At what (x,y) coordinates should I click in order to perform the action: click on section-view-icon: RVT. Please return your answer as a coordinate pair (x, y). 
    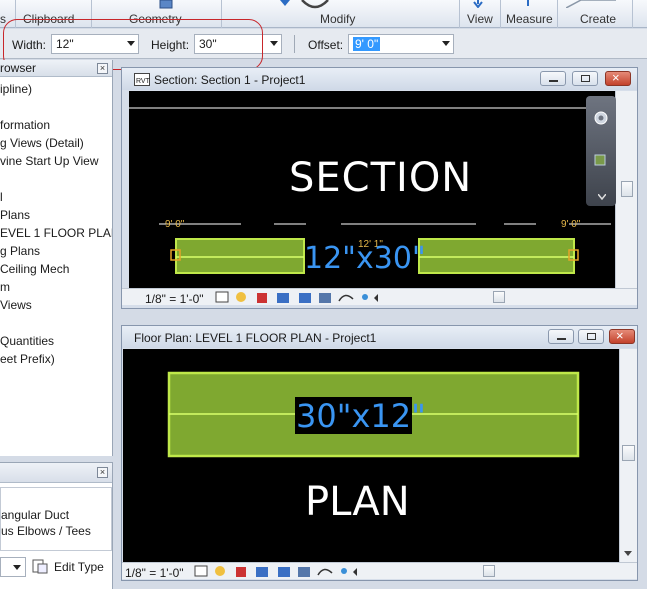
    Looking at the image, I should click on (142, 79).